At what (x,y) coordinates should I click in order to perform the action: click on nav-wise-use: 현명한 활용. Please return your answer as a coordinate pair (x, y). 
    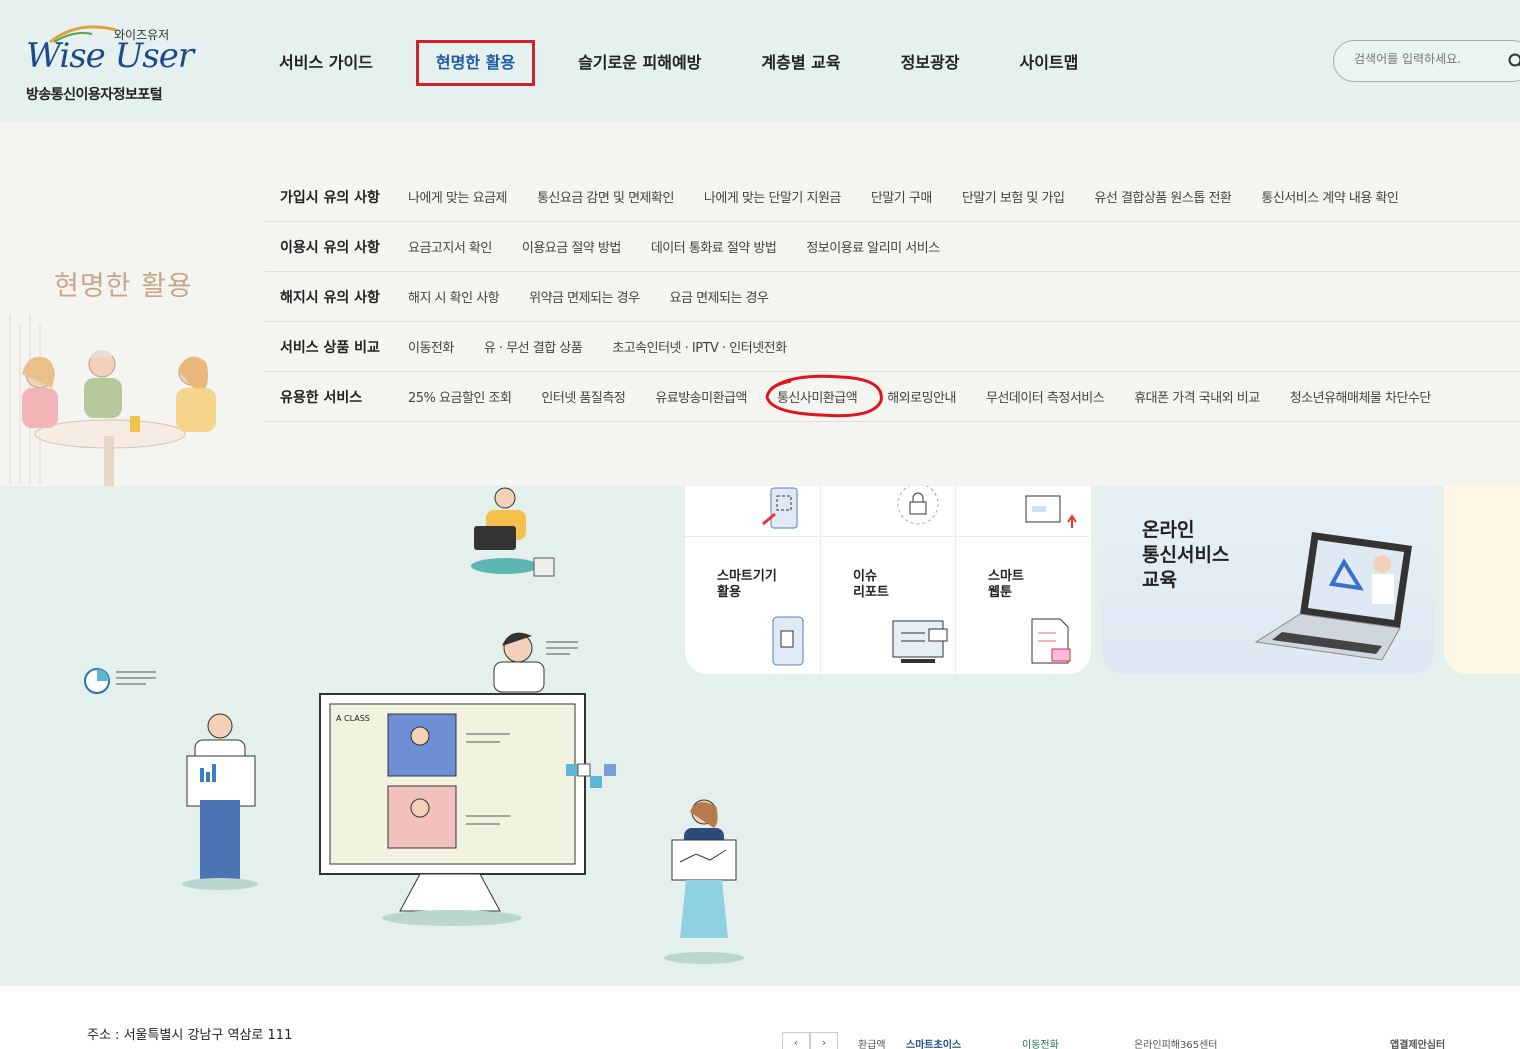
    Looking at the image, I should click on (475, 63).